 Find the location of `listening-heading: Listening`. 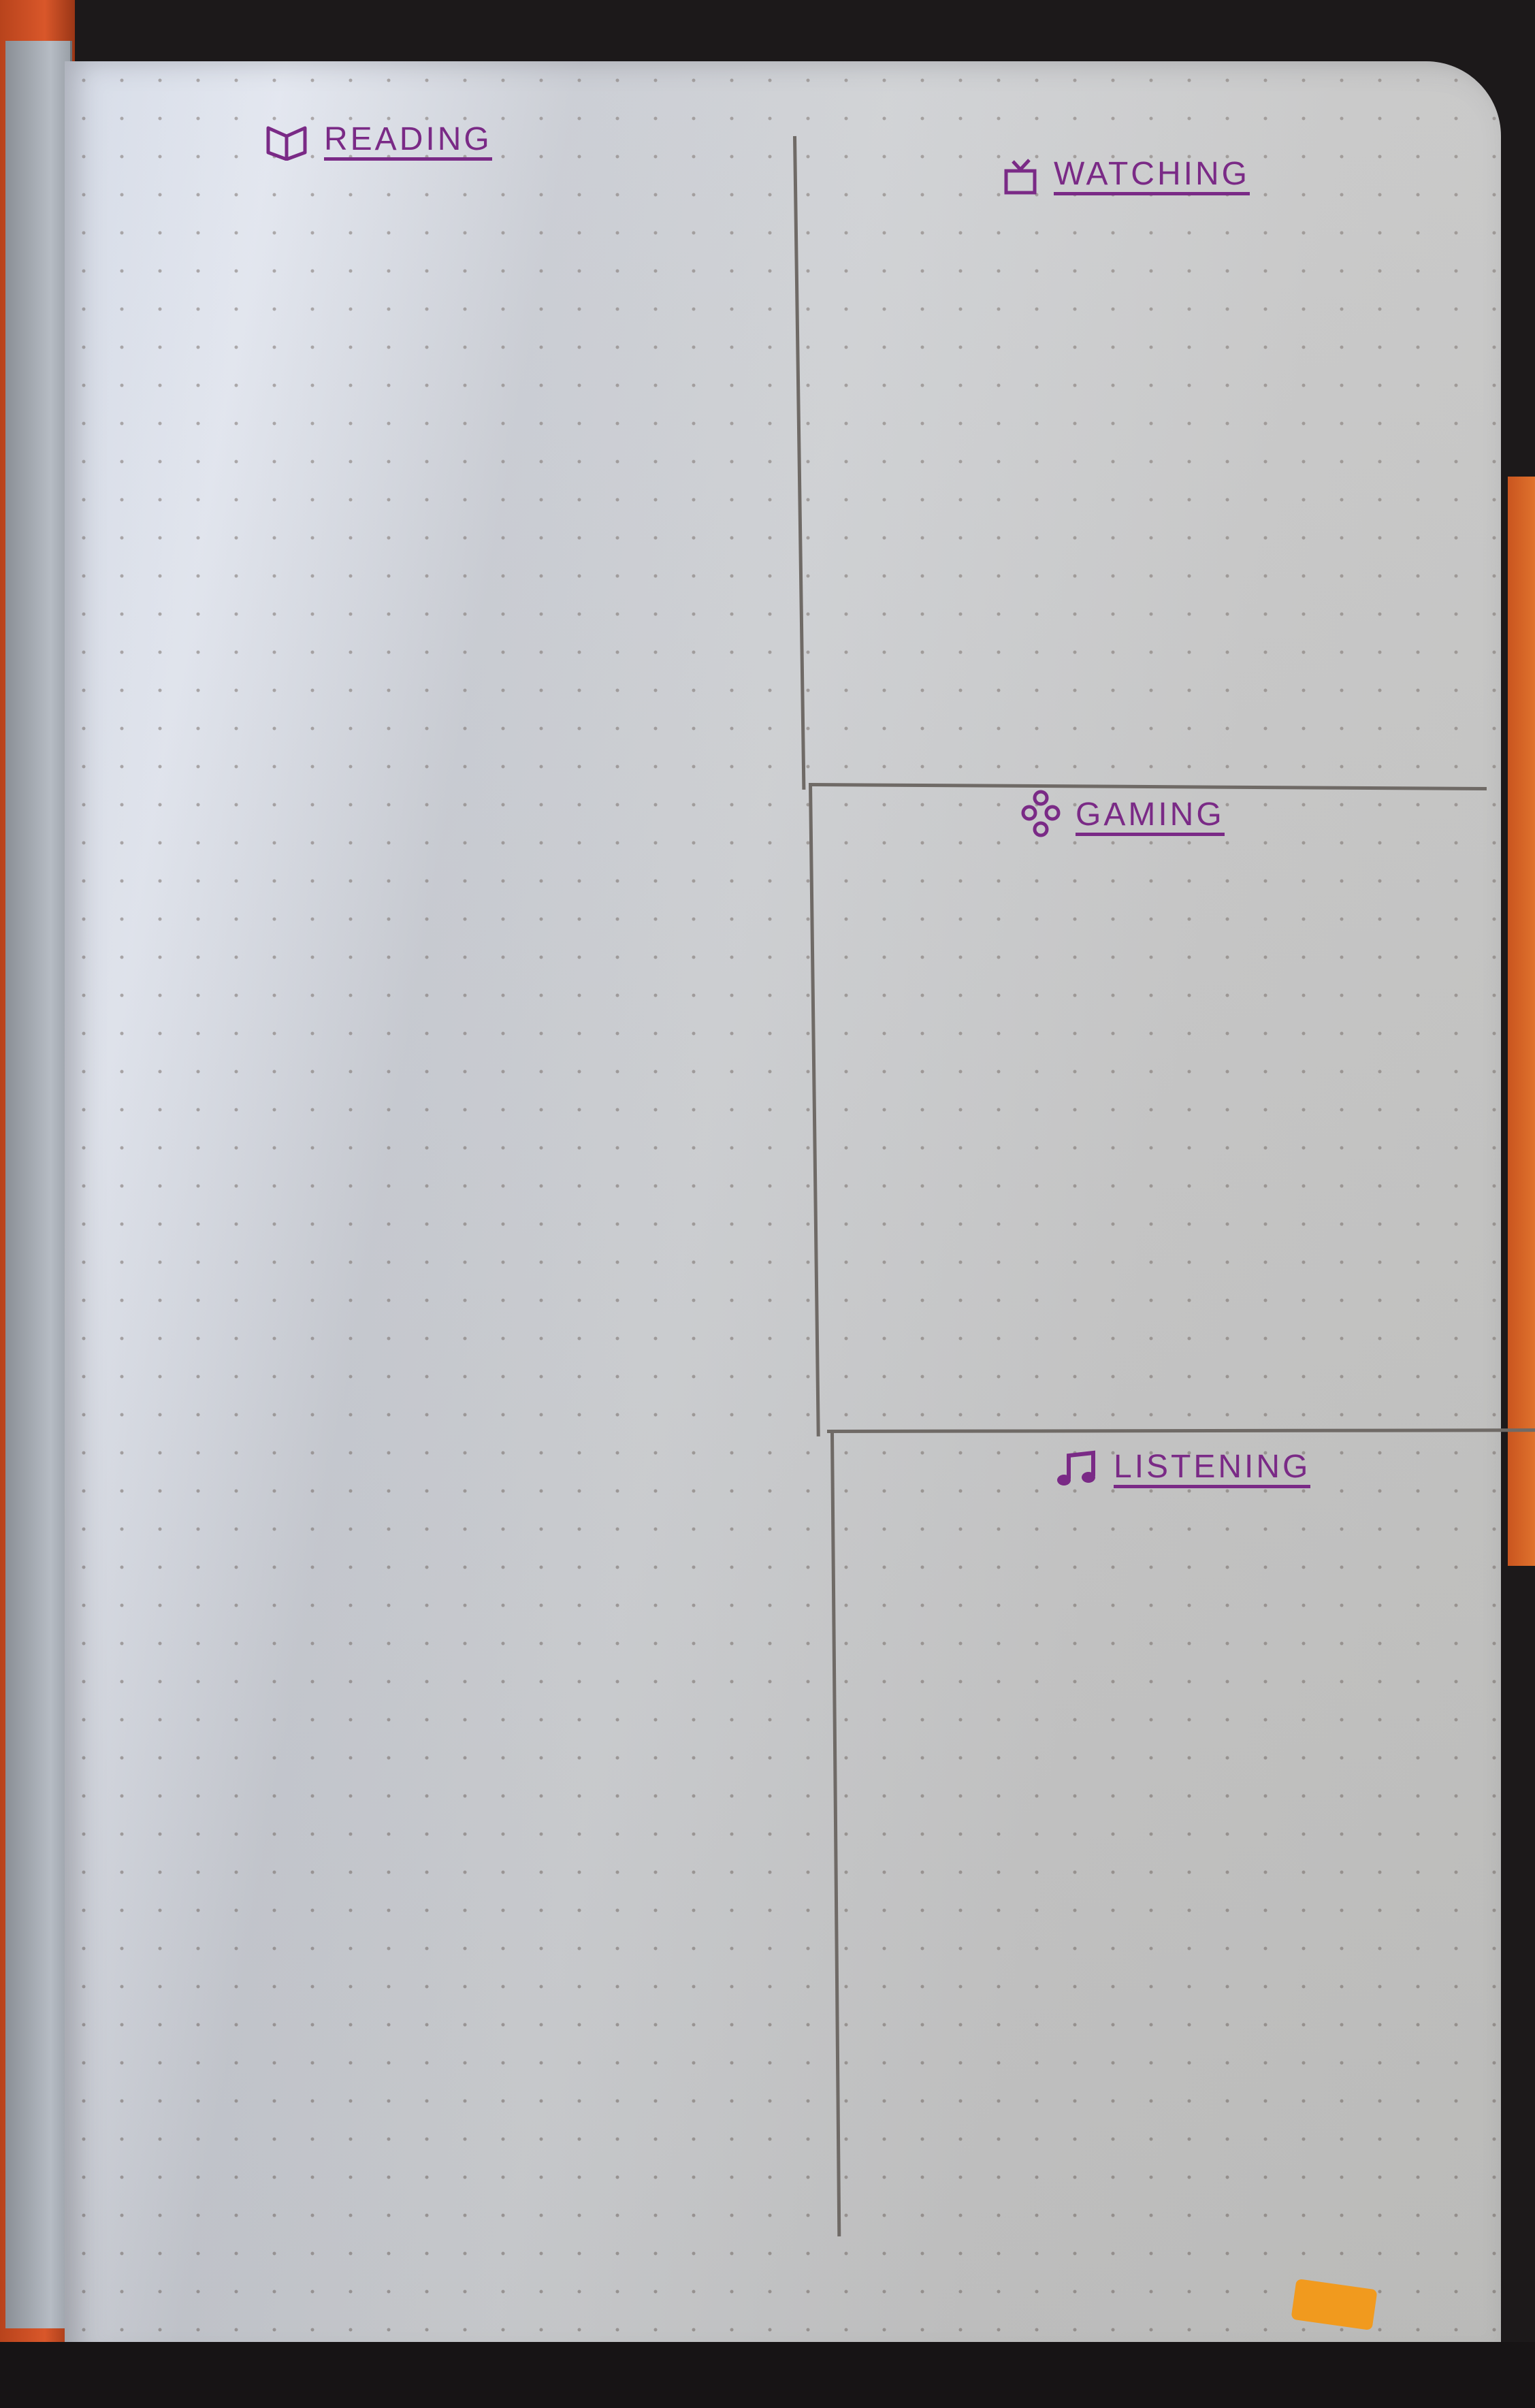

listening-heading: Listening is located at coordinates (1183, 1469).